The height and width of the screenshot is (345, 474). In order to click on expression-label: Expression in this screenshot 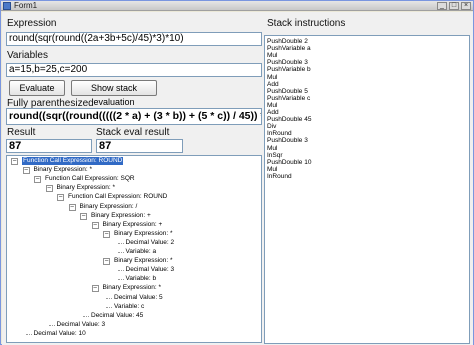, I will do `click(32, 23)`.